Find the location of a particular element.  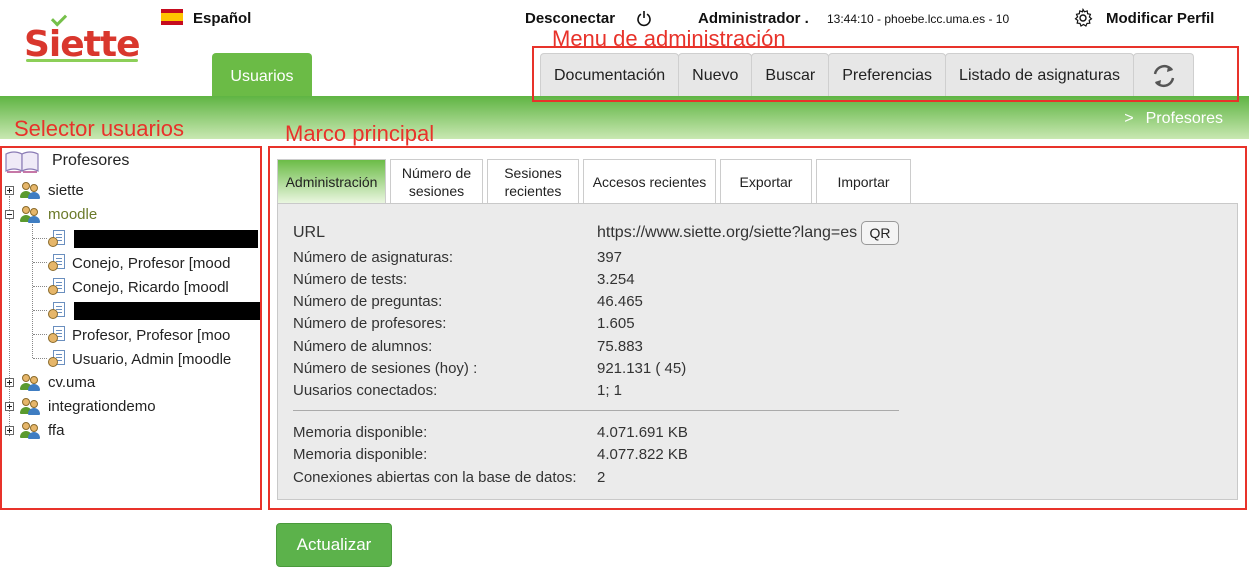

siette-logo: Siette is located at coordinates (81, 38).